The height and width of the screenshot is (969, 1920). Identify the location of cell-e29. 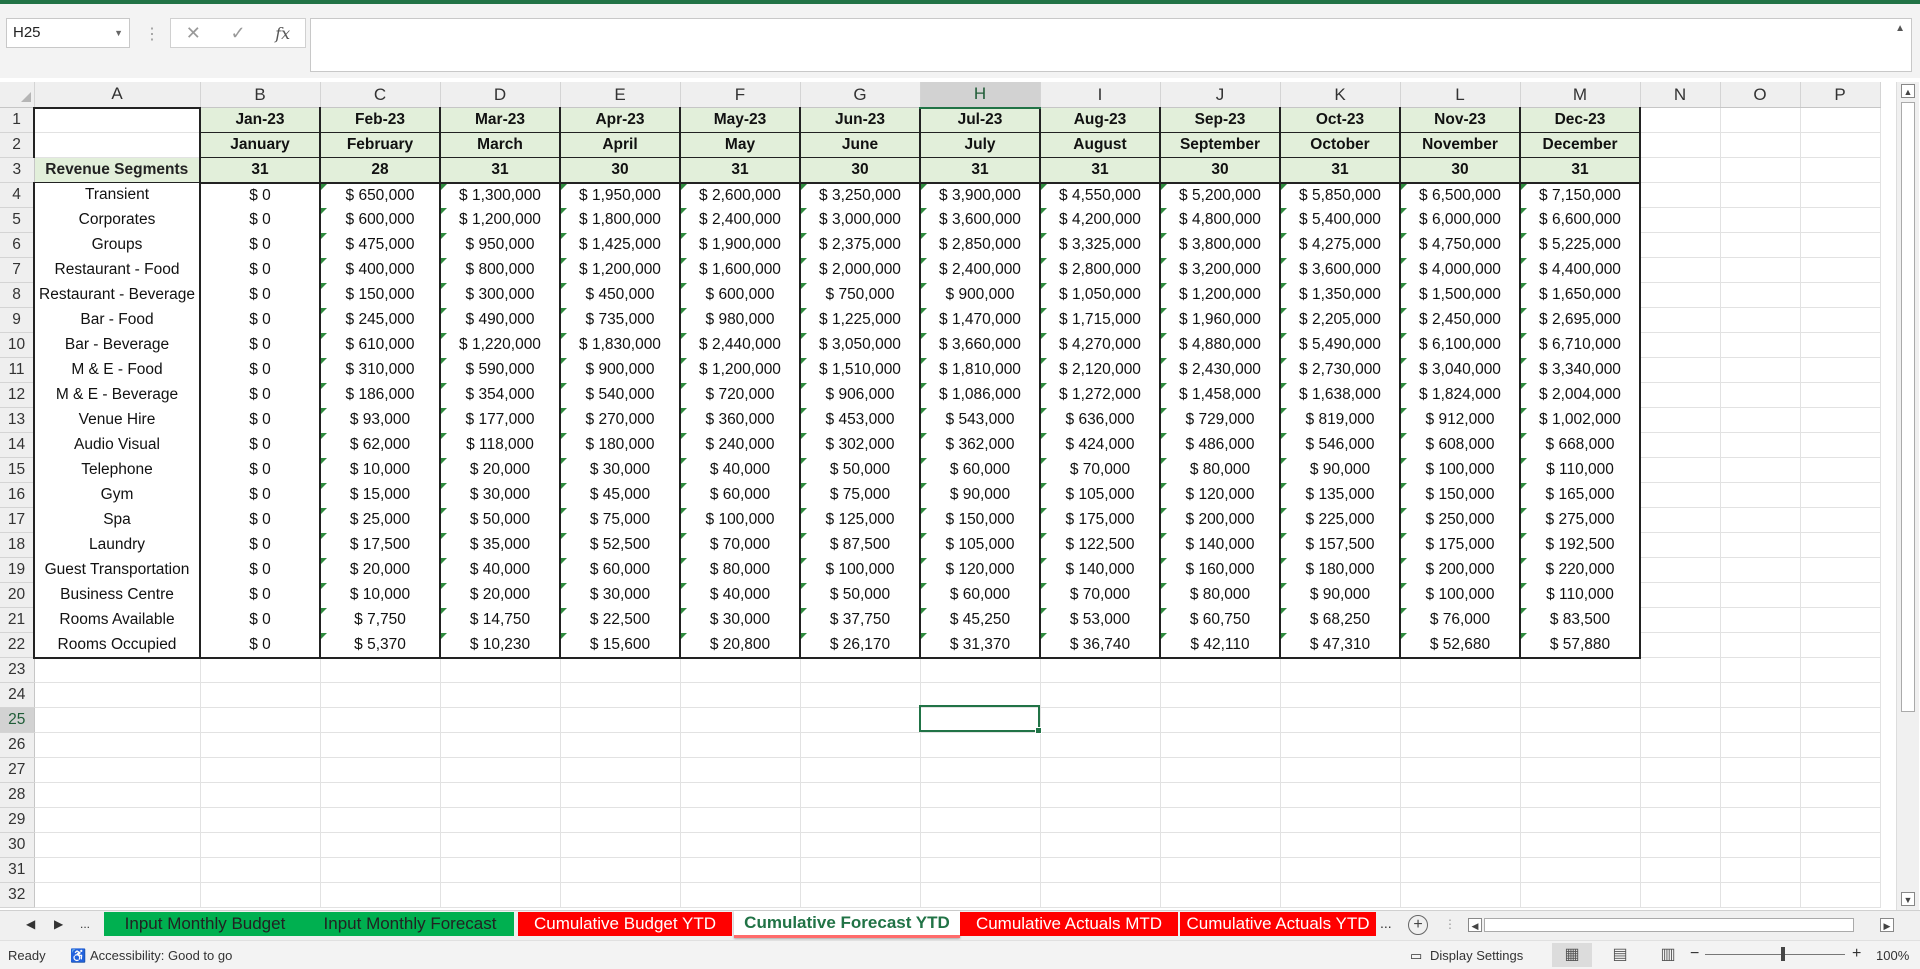
(620, 820).